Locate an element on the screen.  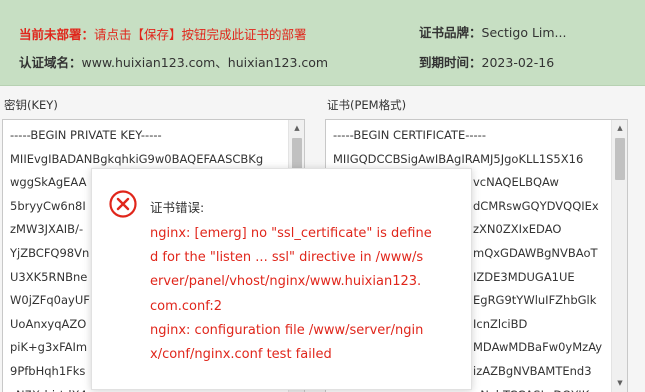
domain-label: 认证域名： is located at coordinates (50, 62).